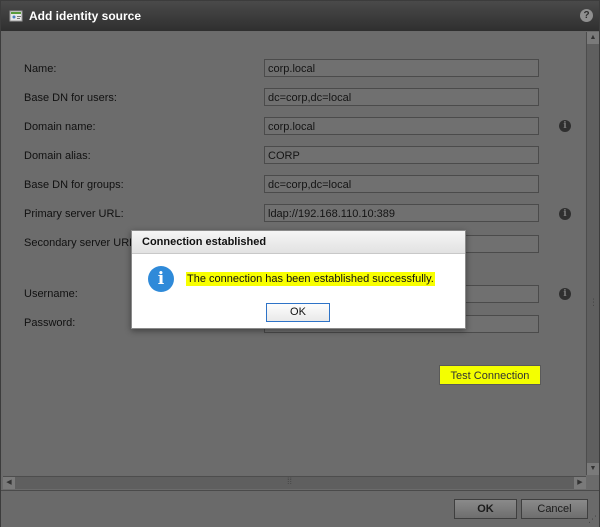  Describe the element at coordinates (70, 98) in the screenshot. I see `base-dn-users-label: Base DN for users:` at that location.